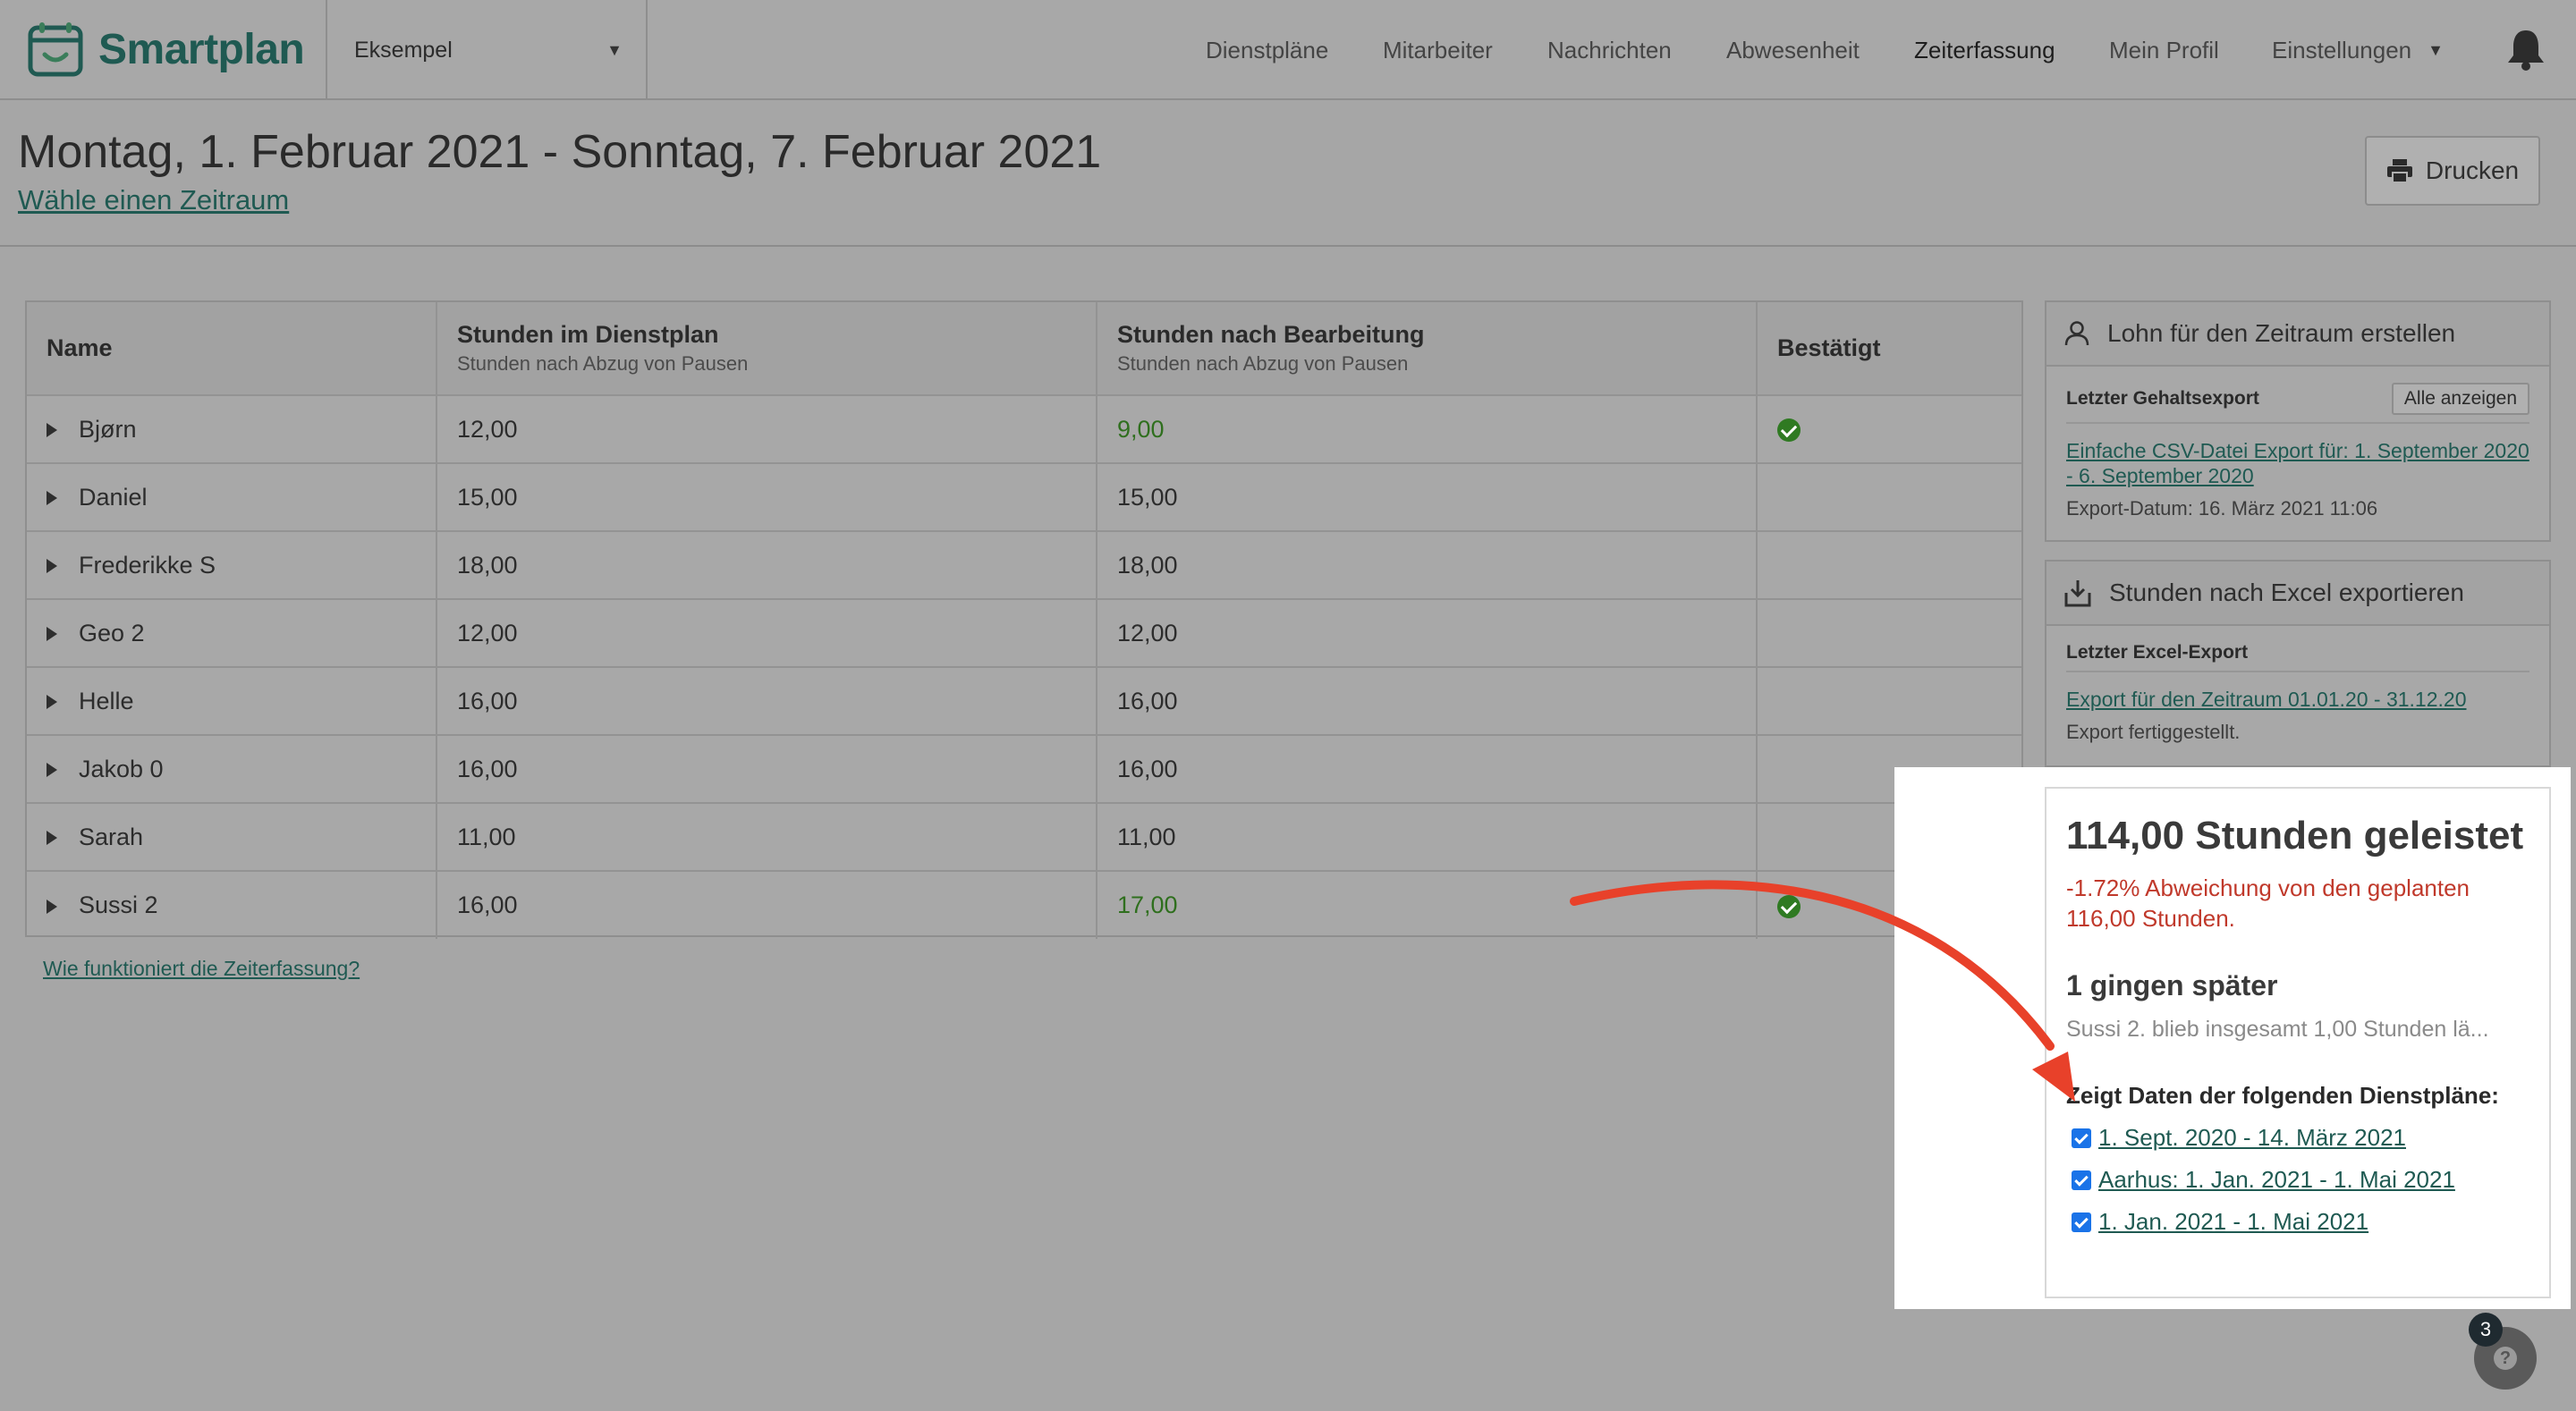 The width and height of the screenshot is (2576, 1411). What do you see at coordinates (2399, 171) in the screenshot?
I see `printer-icon` at bounding box center [2399, 171].